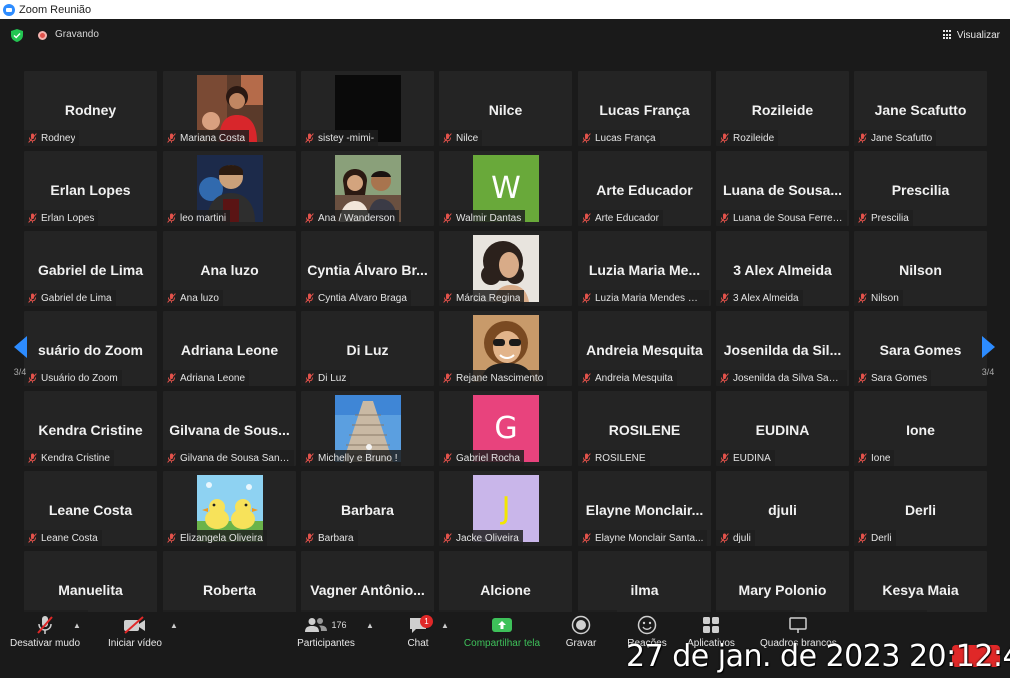 The image size is (1024, 678). Describe the element at coordinates (229, 508) in the screenshot. I see `participant-tile: Elizangela Oliveira` at that location.